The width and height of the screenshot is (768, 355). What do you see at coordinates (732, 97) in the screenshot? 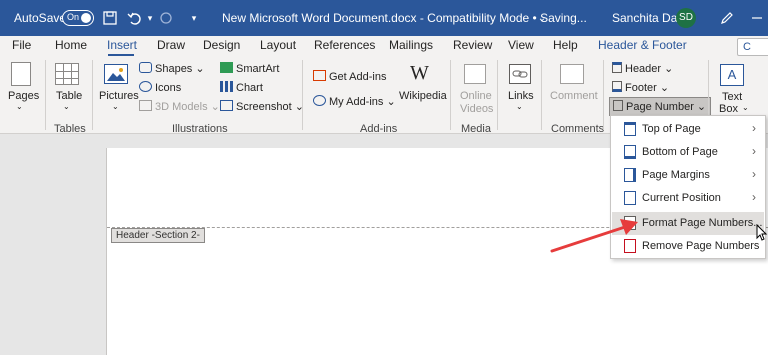
I see `text-box-button: Text` at bounding box center [732, 97].